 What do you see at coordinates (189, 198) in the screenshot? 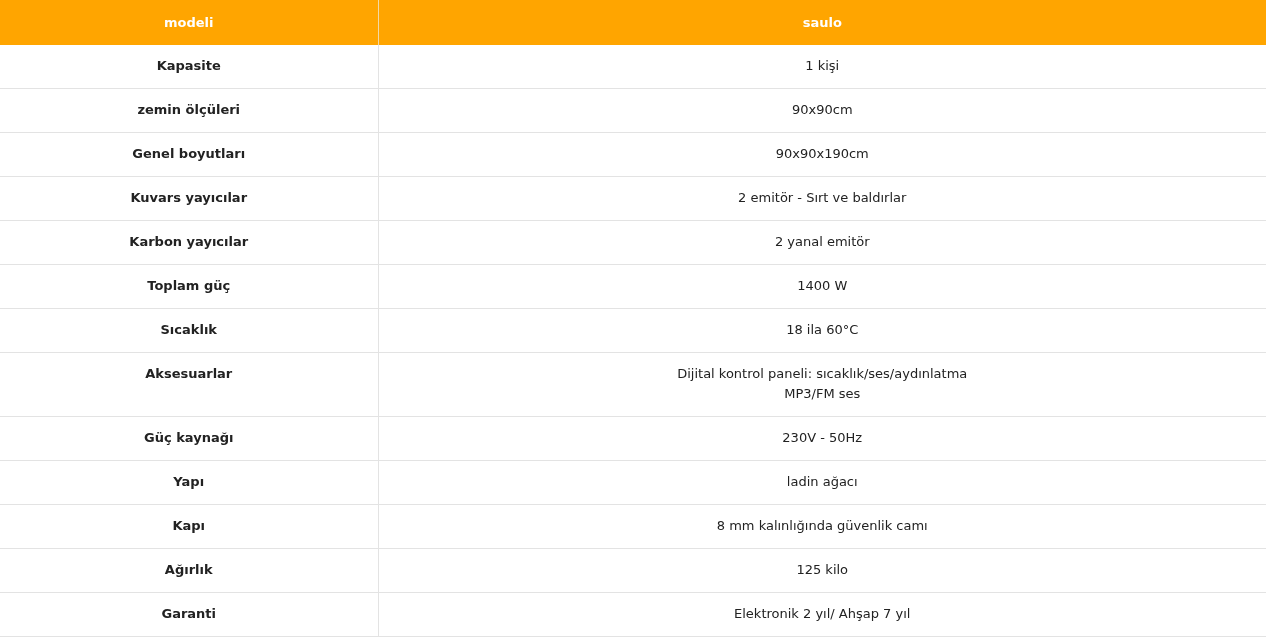
I see `table-cell: Kuvars yayıcılar` at bounding box center [189, 198].